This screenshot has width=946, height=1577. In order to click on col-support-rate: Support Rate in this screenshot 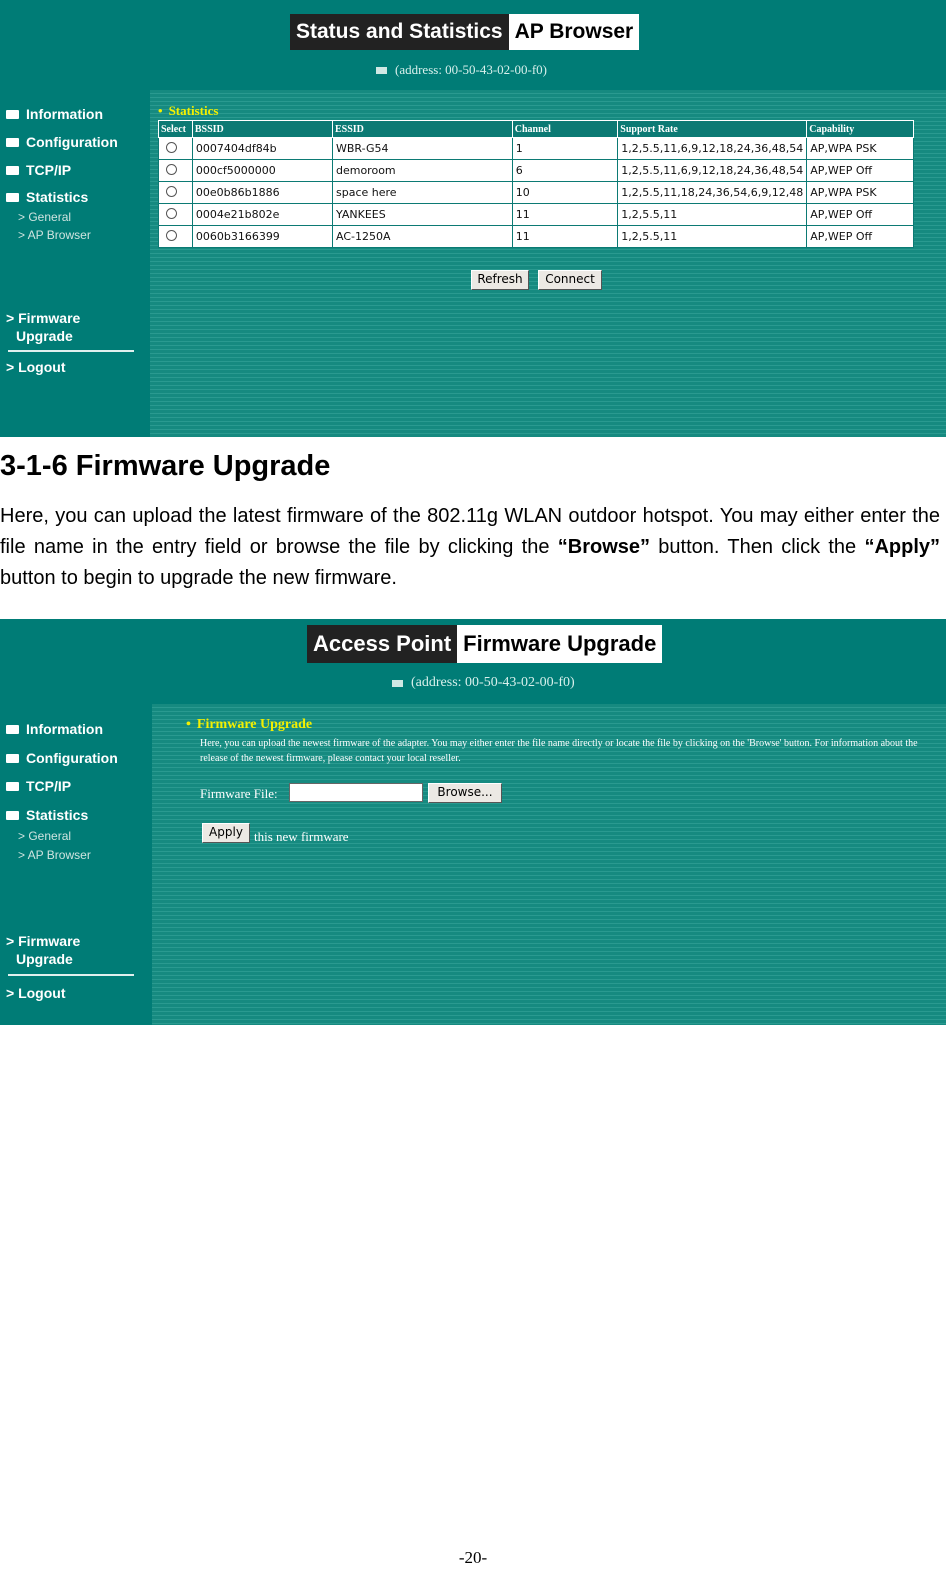, I will do `click(712, 129)`.